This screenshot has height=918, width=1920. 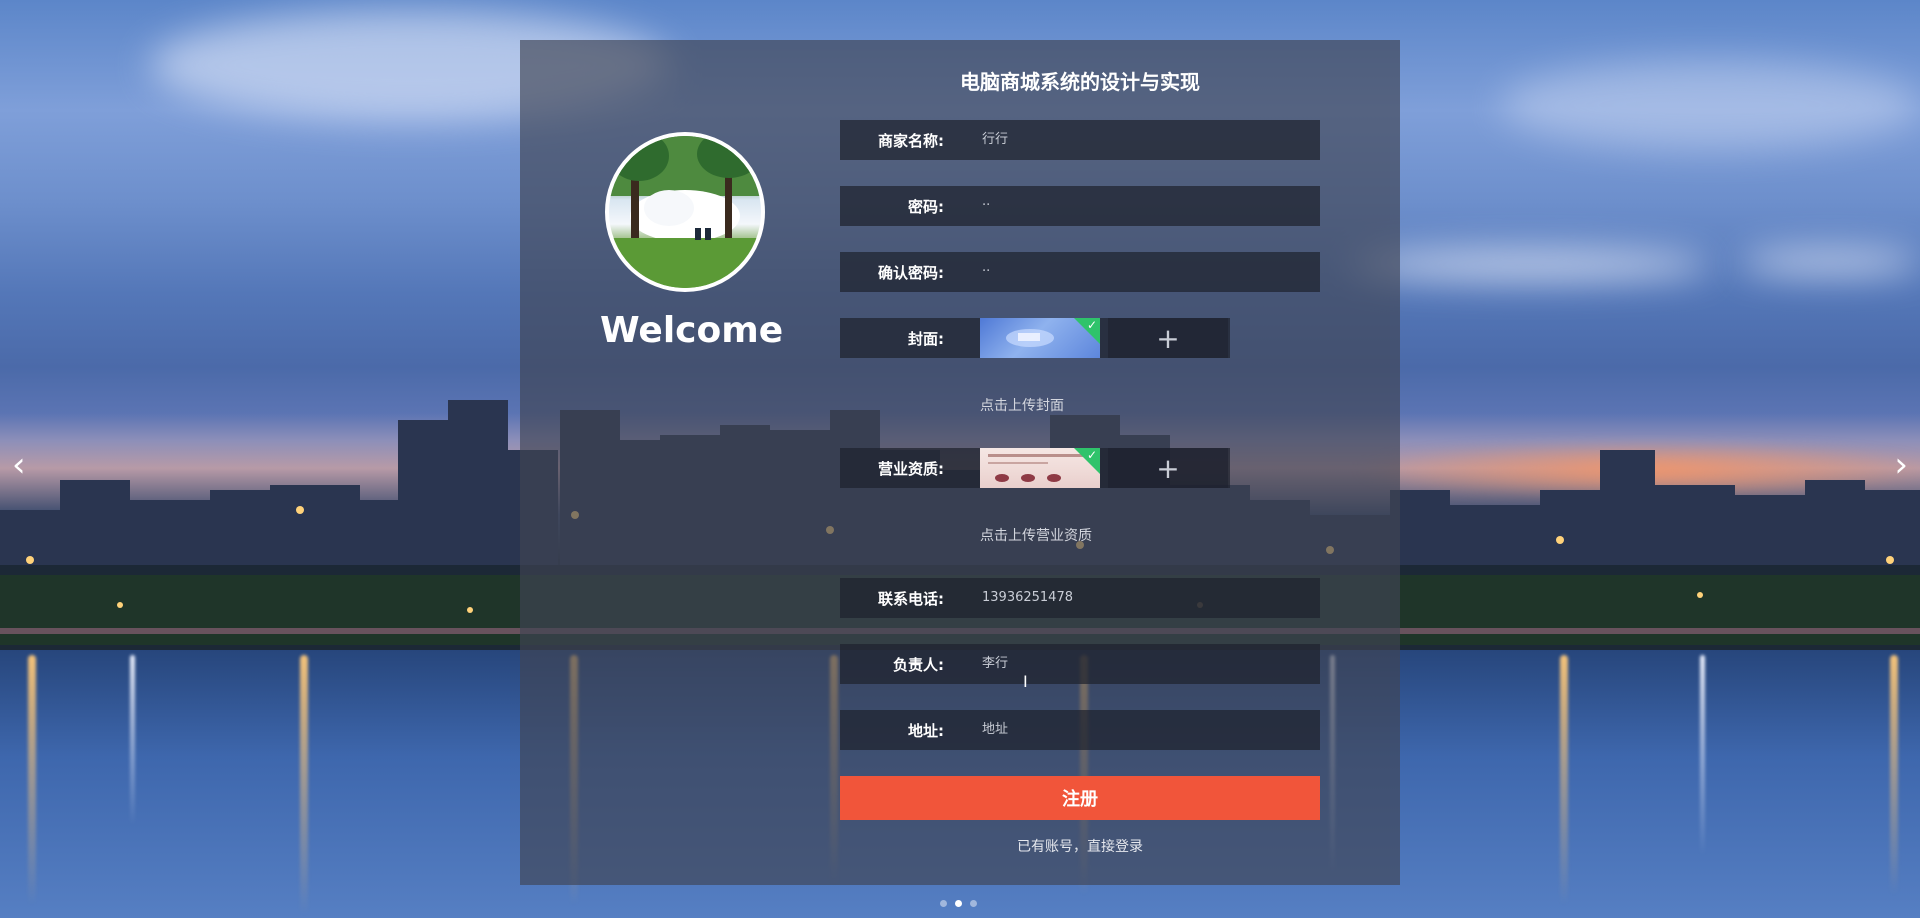 What do you see at coordinates (1136, 730) in the screenshot?
I see `address-input: 地址` at bounding box center [1136, 730].